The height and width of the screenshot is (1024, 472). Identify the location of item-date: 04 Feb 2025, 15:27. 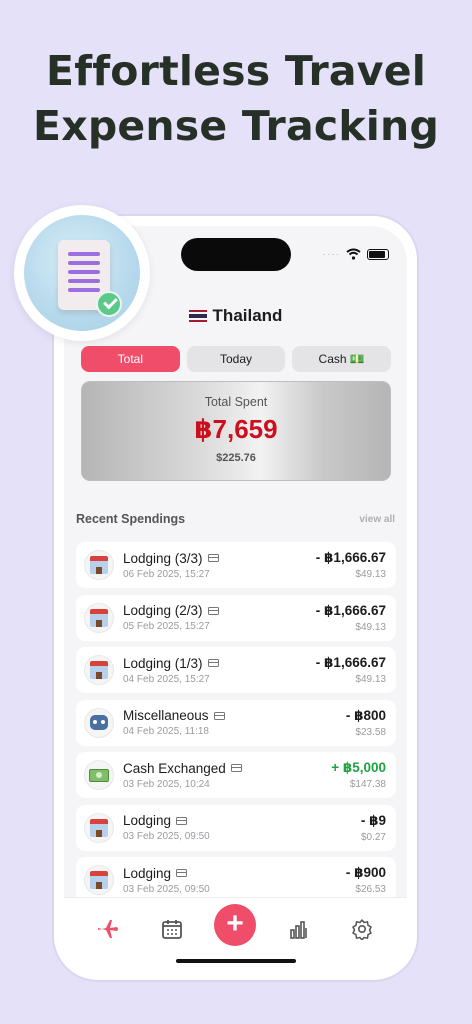
(166, 679).